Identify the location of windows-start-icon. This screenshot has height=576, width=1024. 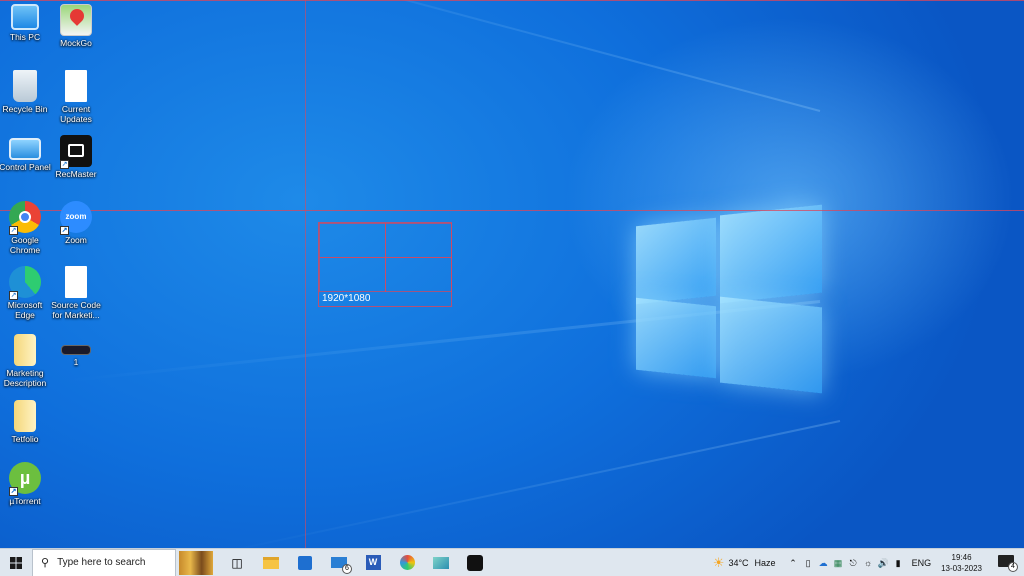
(16, 562).